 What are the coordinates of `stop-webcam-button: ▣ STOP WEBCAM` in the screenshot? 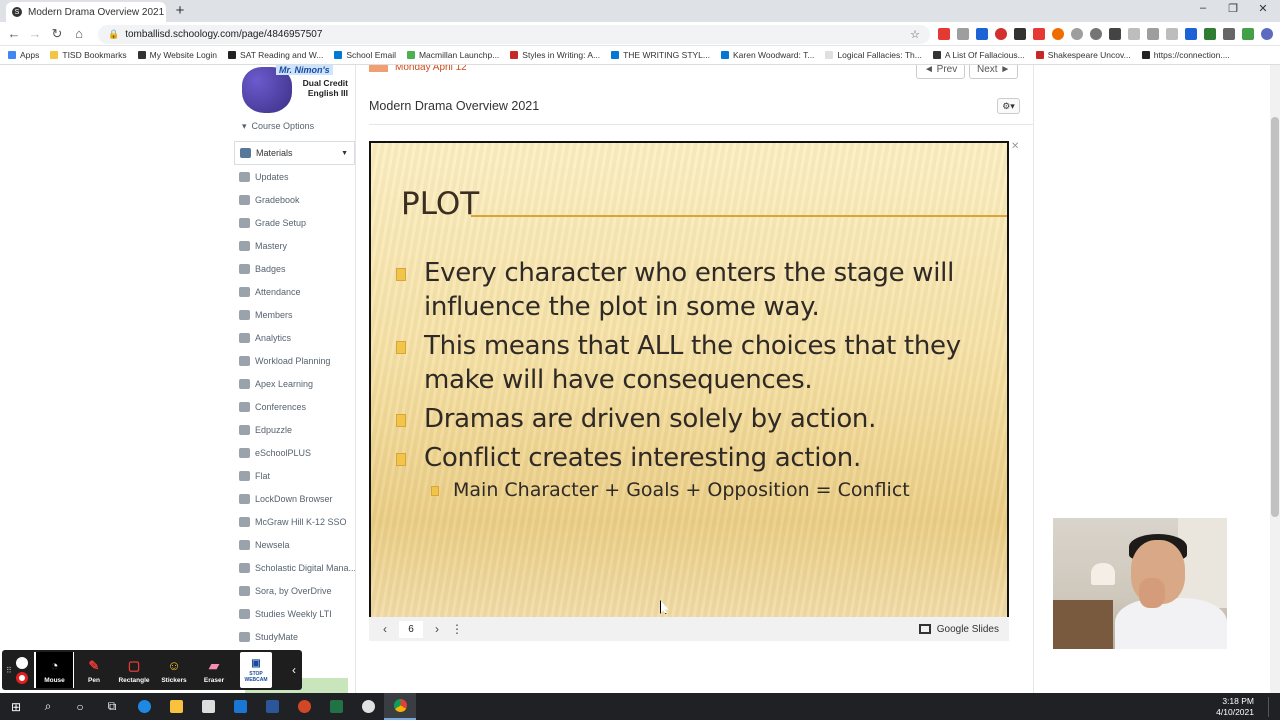 It's located at (256, 670).